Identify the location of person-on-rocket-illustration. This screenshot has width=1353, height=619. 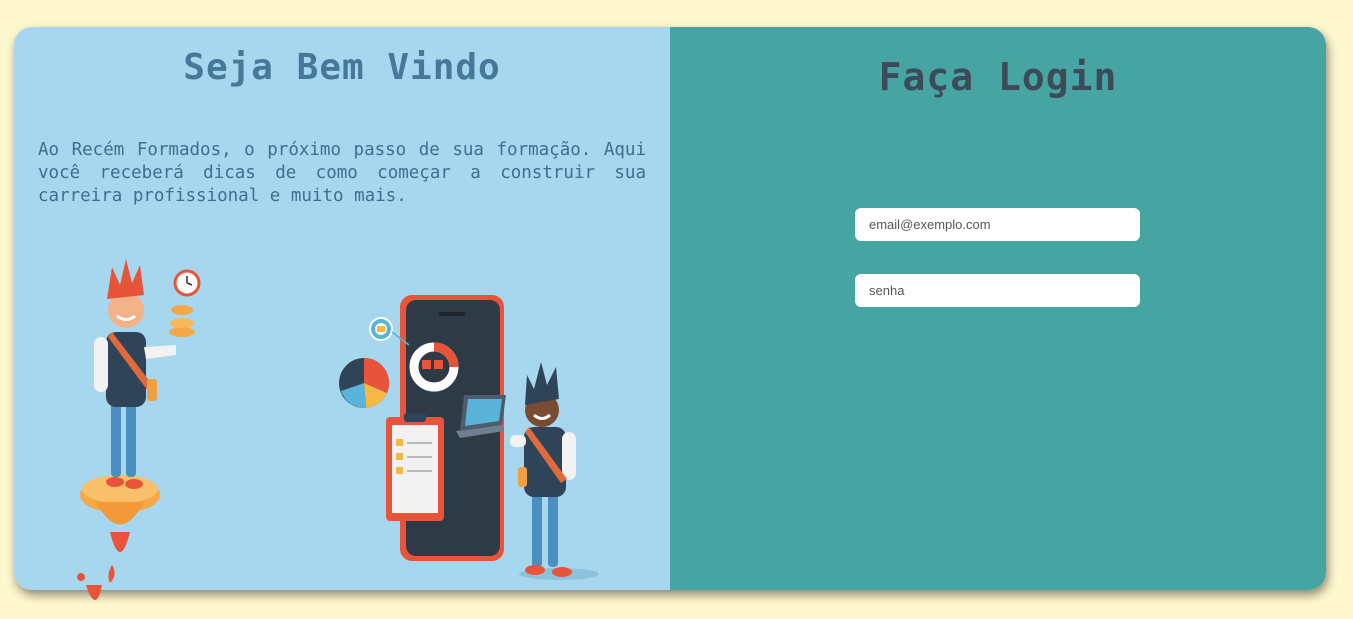
(140, 405).